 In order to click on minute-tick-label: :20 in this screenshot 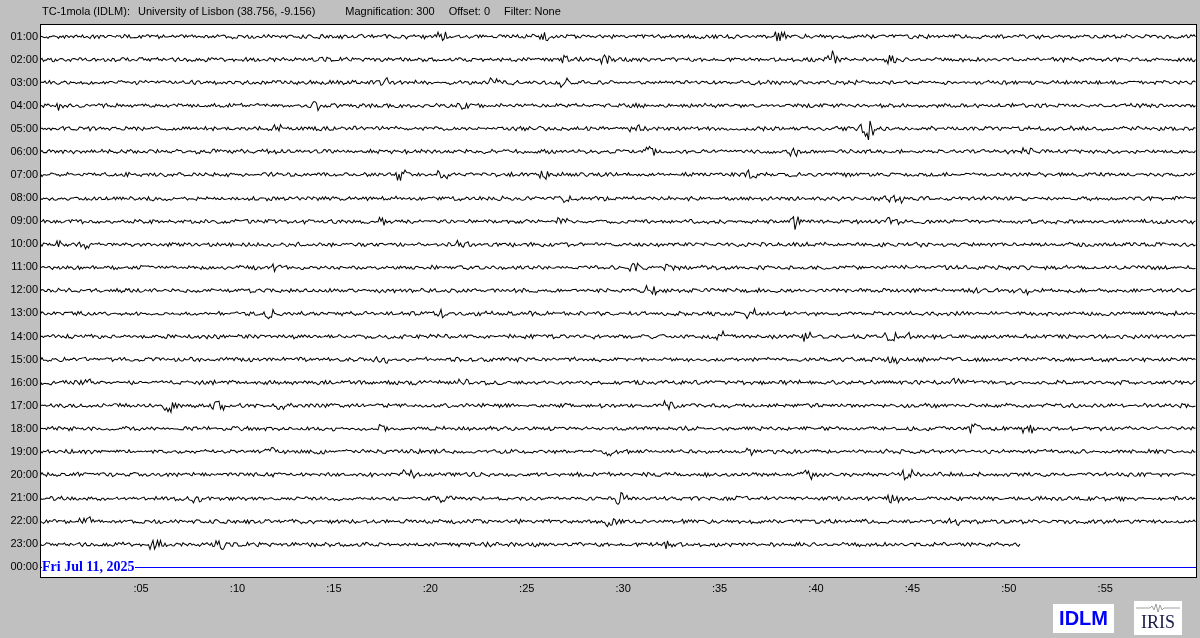, I will do `click(430, 588)`.